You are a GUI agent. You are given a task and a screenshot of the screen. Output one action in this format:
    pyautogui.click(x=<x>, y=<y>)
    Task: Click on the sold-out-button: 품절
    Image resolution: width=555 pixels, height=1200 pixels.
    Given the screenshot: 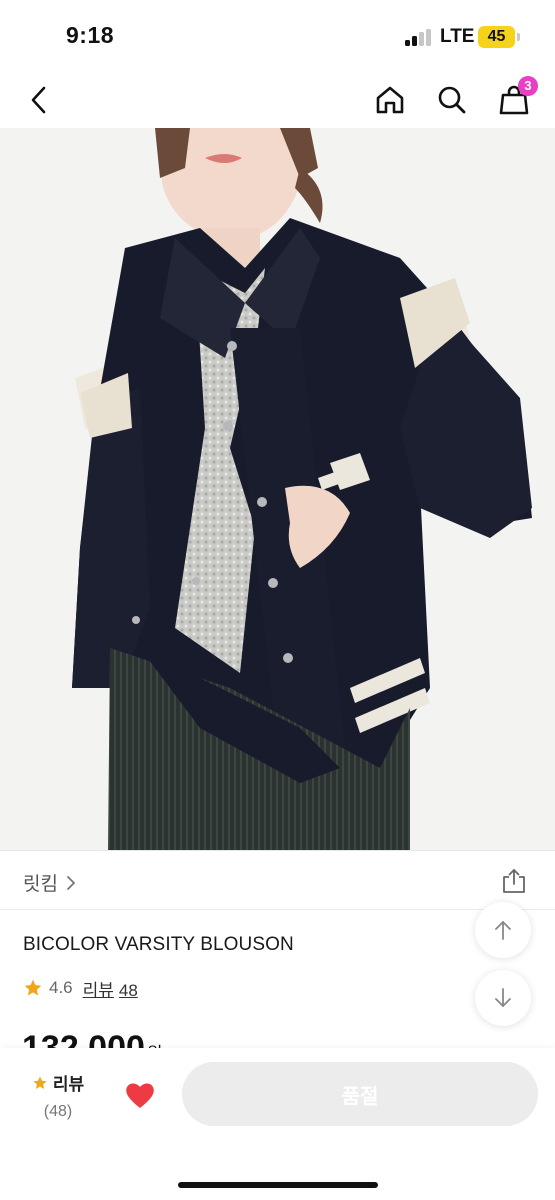 What is the action you would take?
    pyautogui.click(x=360, y=1094)
    